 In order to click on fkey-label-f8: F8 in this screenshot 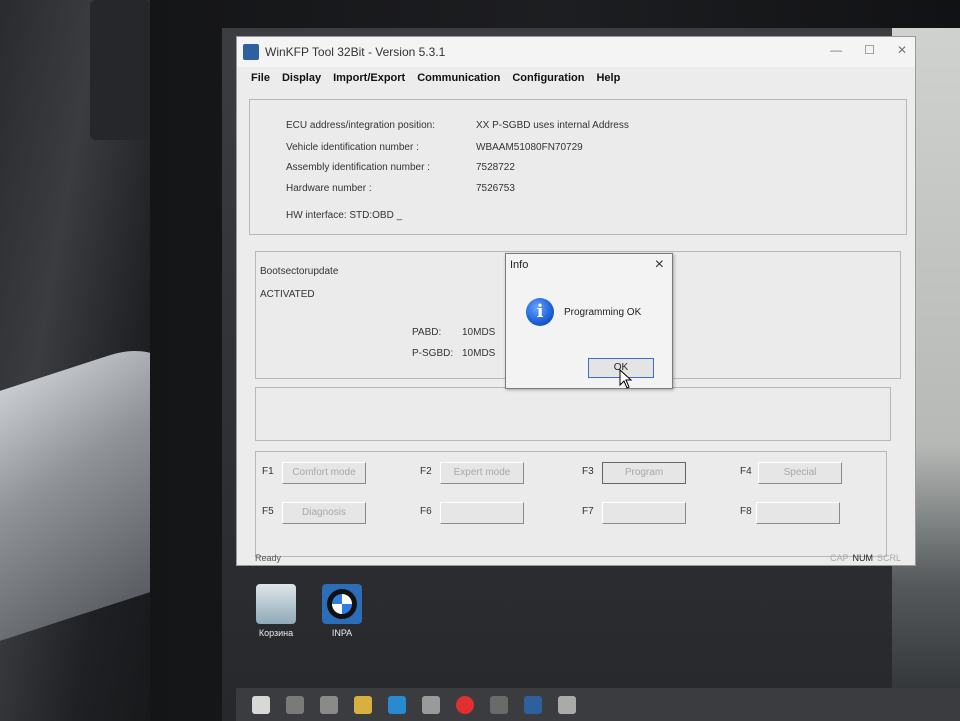, I will do `click(746, 511)`.